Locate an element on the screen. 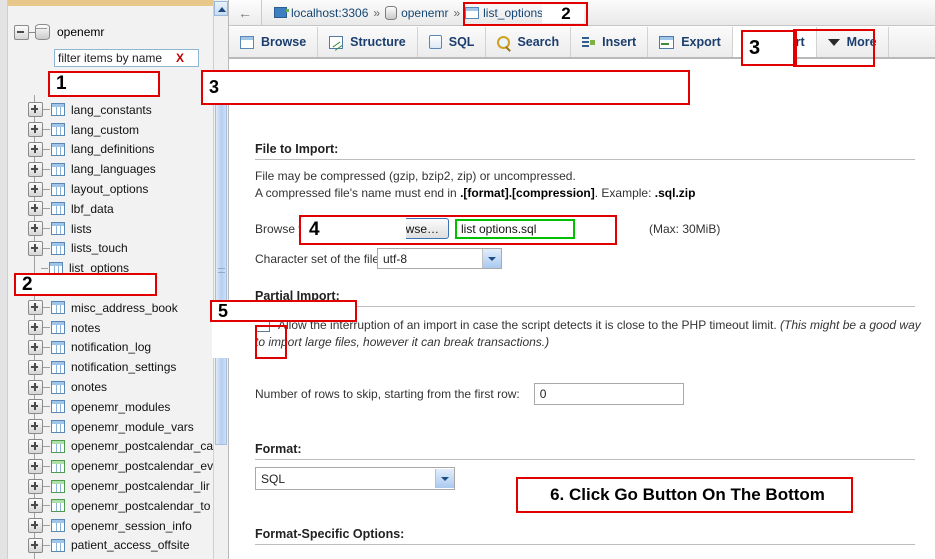  tree-item-lbf_data: lbf_data is located at coordinates (107, 209).